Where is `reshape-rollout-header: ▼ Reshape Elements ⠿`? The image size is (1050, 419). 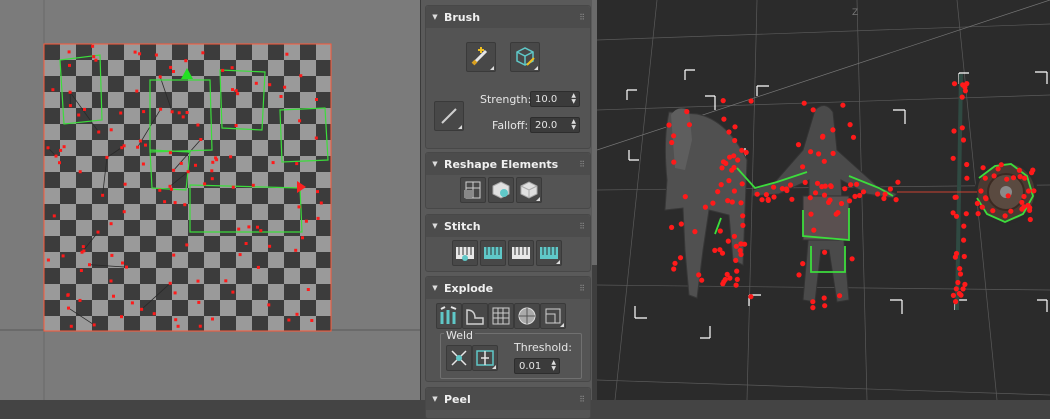 reshape-rollout-header: ▼ Reshape Elements ⠿ is located at coordinates (508, 164).